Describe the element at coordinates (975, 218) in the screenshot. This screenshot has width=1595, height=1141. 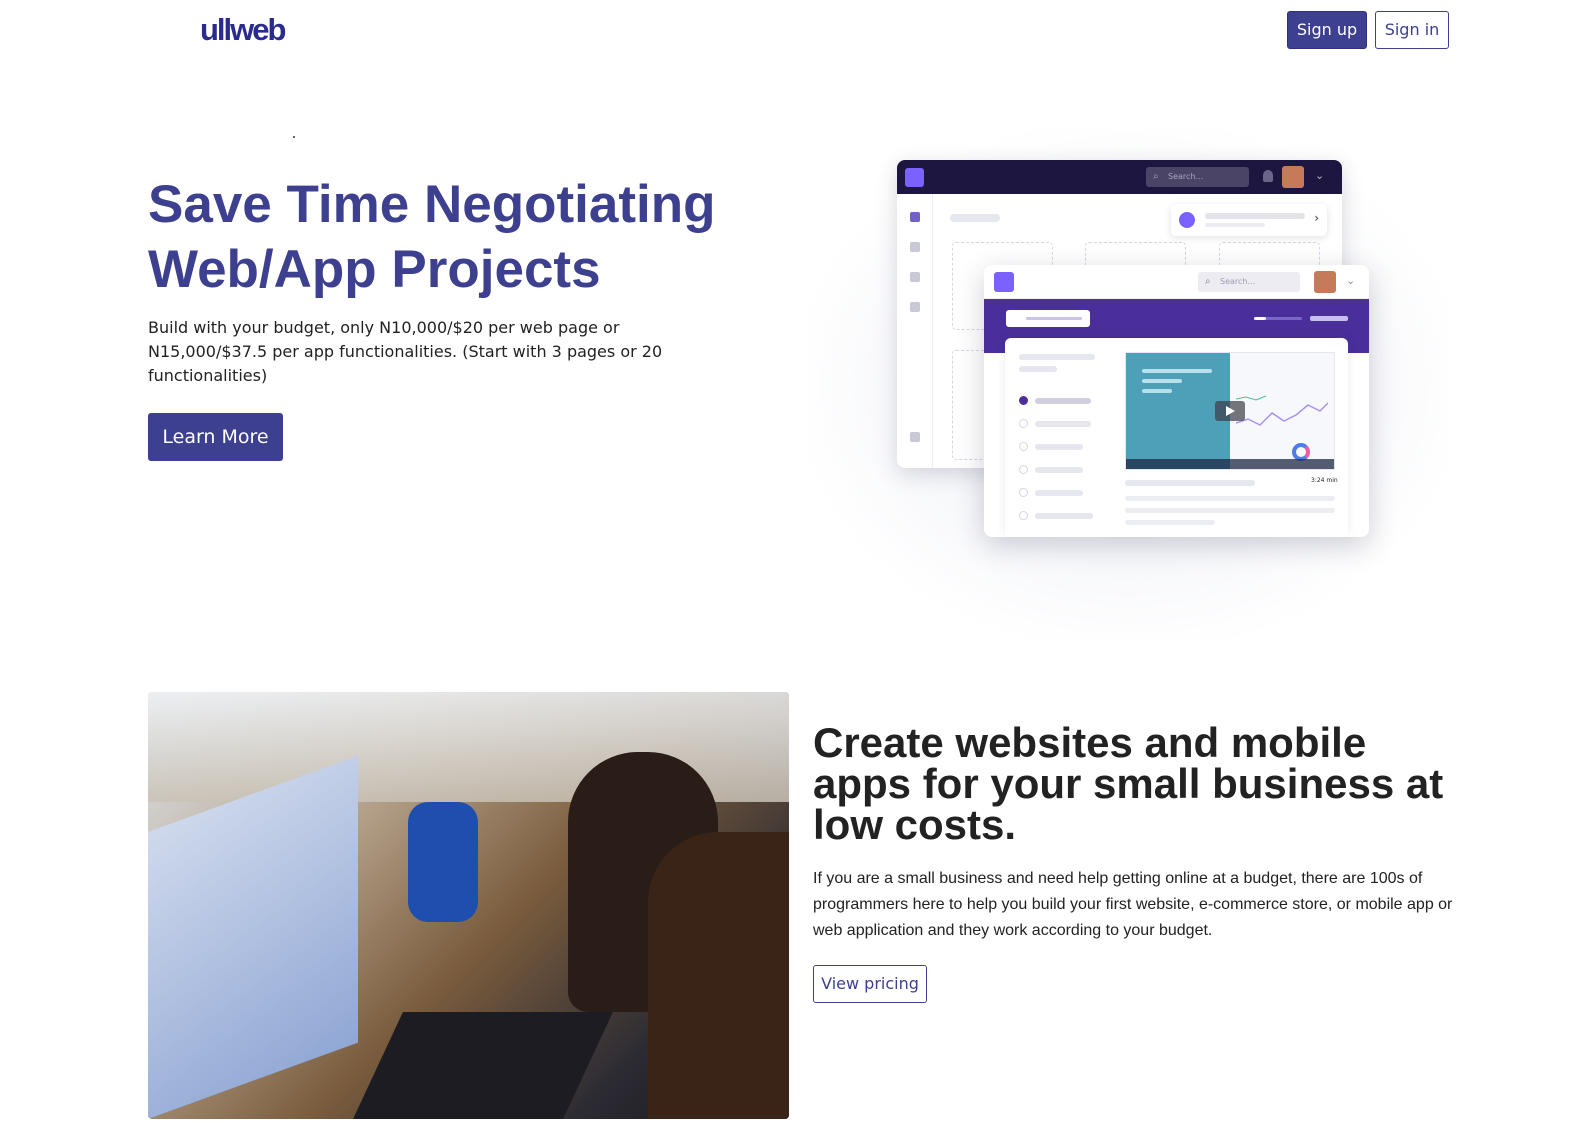
I see `breadcrumb-placeholder` at that location.